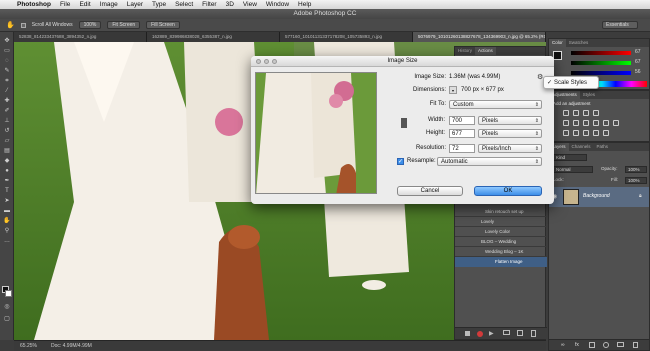  Describe the element at coordinates (573, 169) in the screenshot. I see `blend-mode-select: Normal` at that location.